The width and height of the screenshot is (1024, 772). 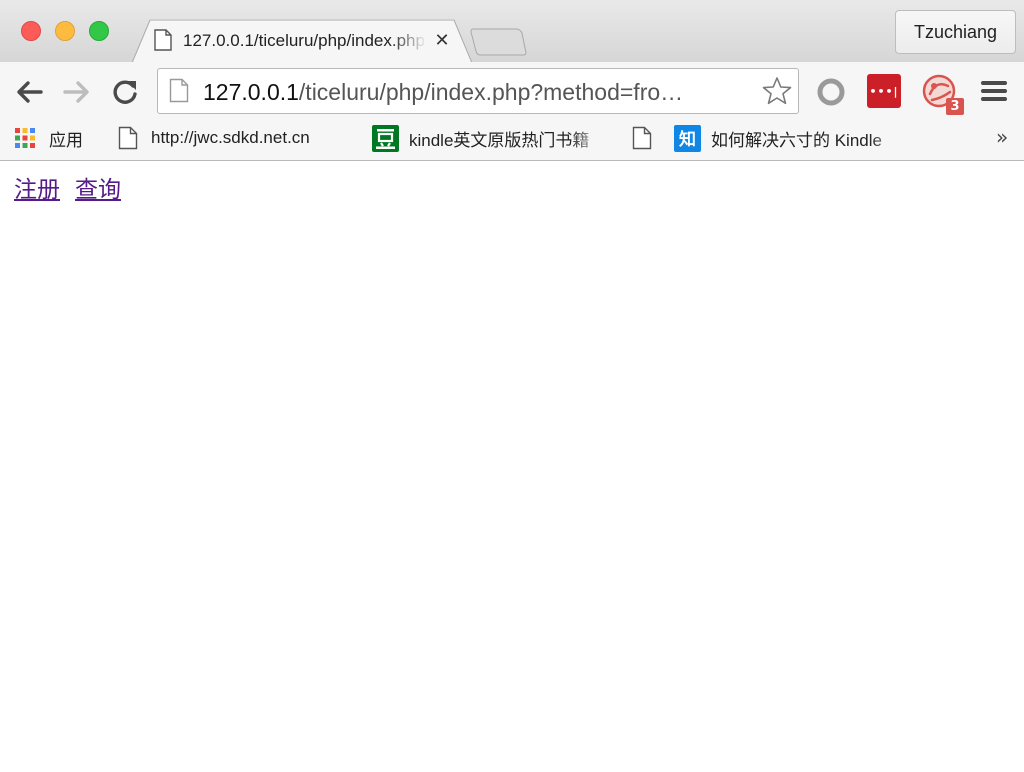 What do you see at coordinates (29, 92) in the screenshot?
I see `back-arrow-icon` at bounding box center [29, 92].